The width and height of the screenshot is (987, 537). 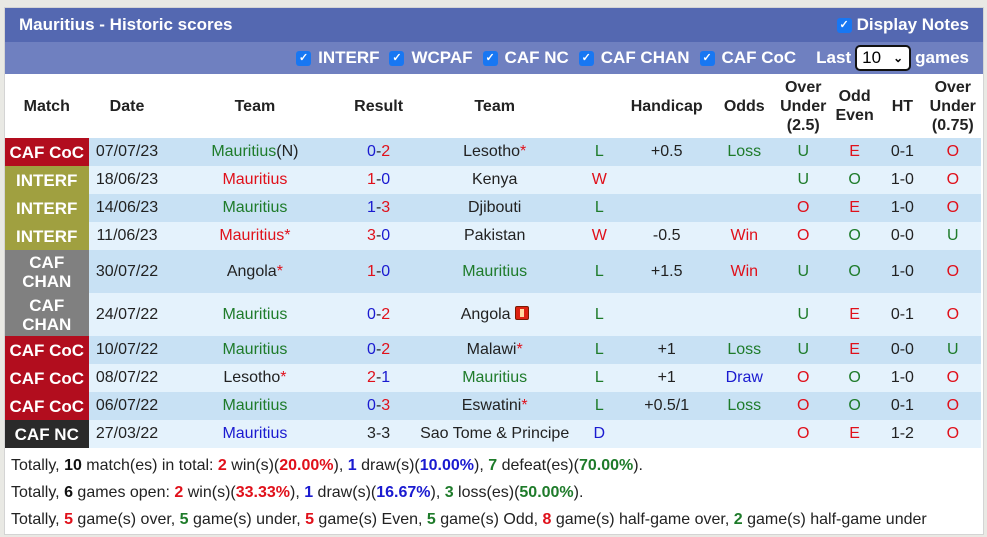 What do you see at coordinates (667, 180) in the screenshot?
I see `handicap` at bounding box center [667, 180].